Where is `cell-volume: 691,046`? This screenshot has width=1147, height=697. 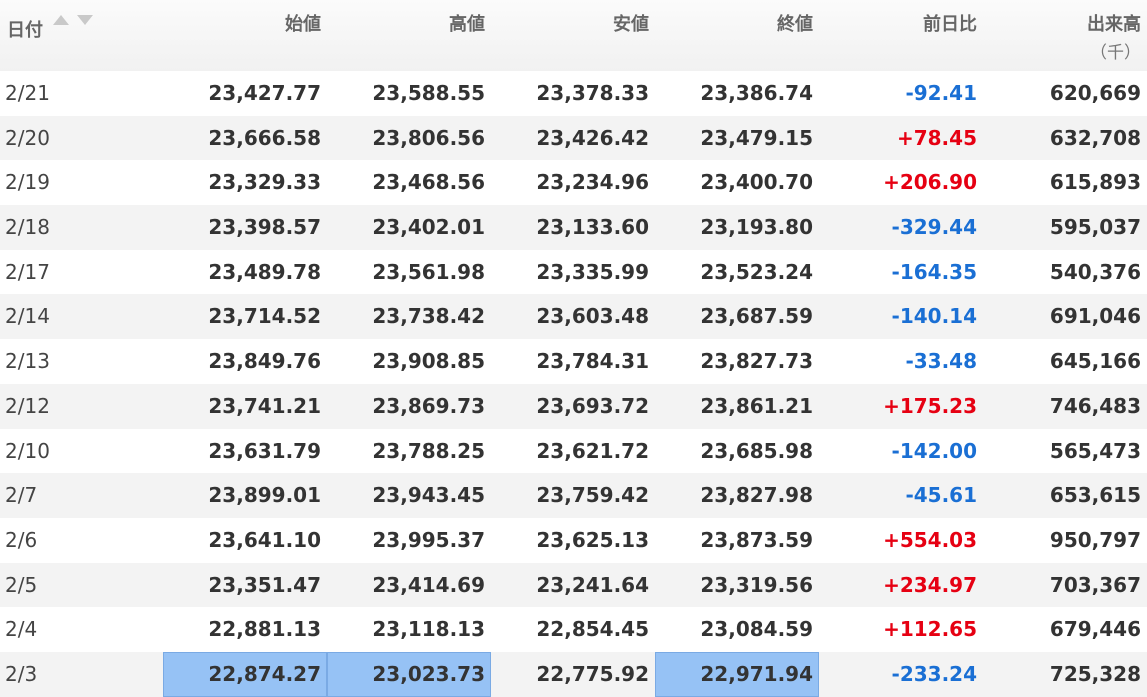 cell-volume: 691,046 is located at coordinates (1095, 316).